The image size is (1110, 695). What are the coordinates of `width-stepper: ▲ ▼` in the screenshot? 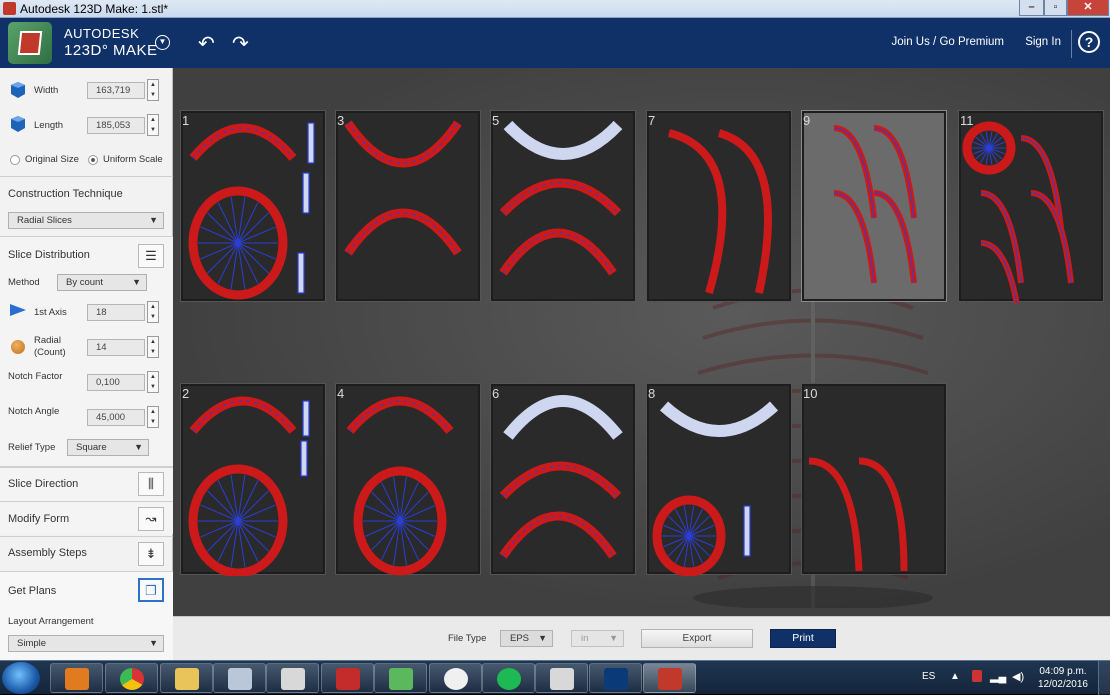 It's located at (153, 90).